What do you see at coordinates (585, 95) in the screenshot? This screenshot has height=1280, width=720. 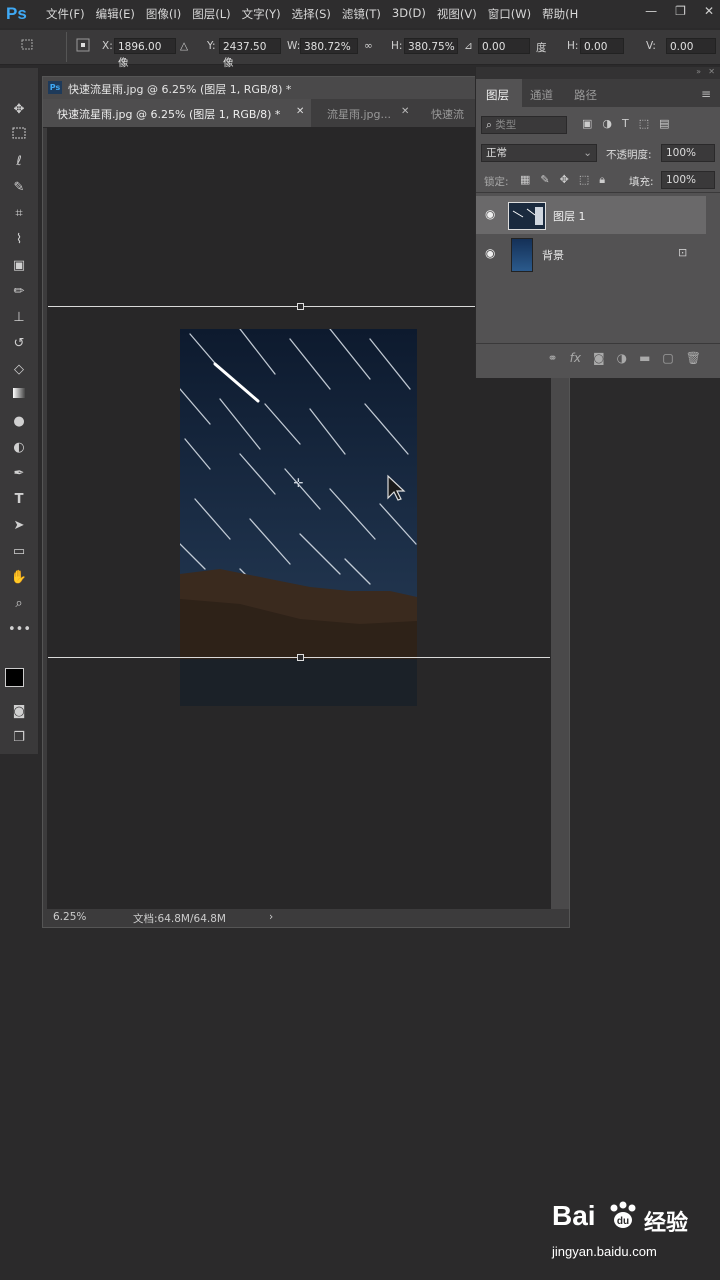 I see `tab-paths: 路径` at bounding box center [585, 95].